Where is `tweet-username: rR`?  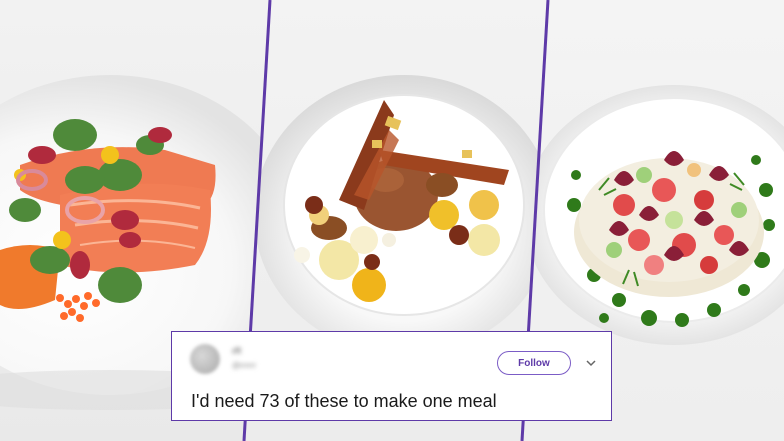 tweet-username: rR is located at coordinates (241, 351).